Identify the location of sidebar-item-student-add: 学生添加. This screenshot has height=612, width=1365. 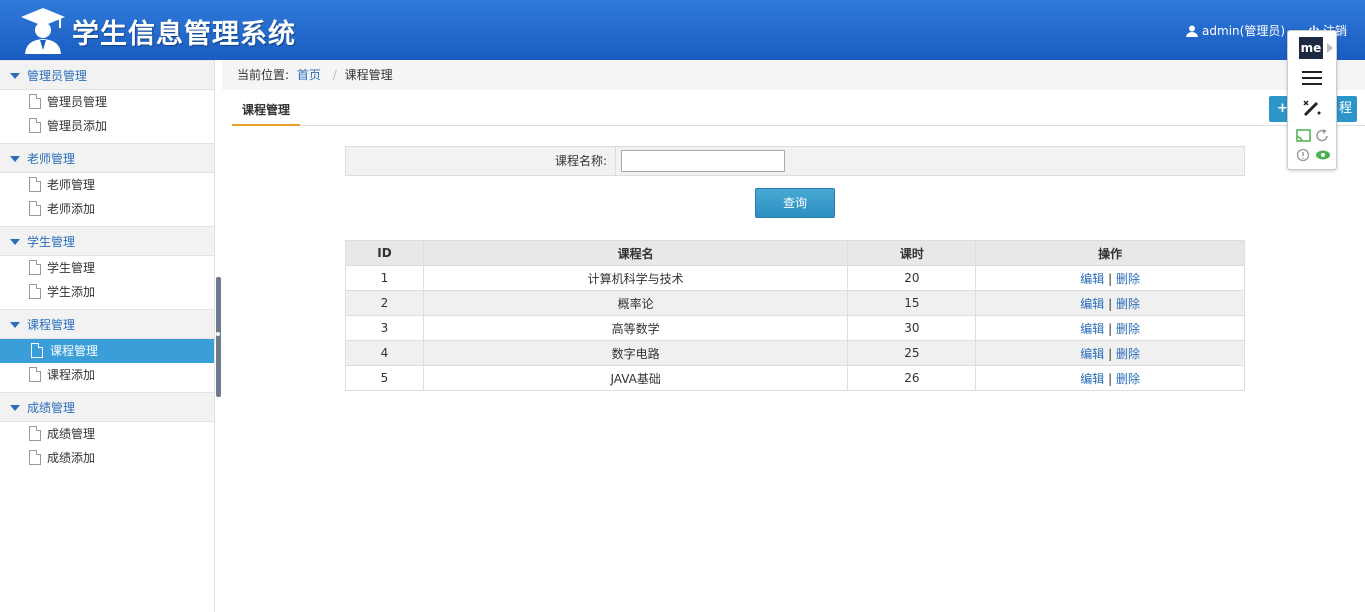
(107, 292).